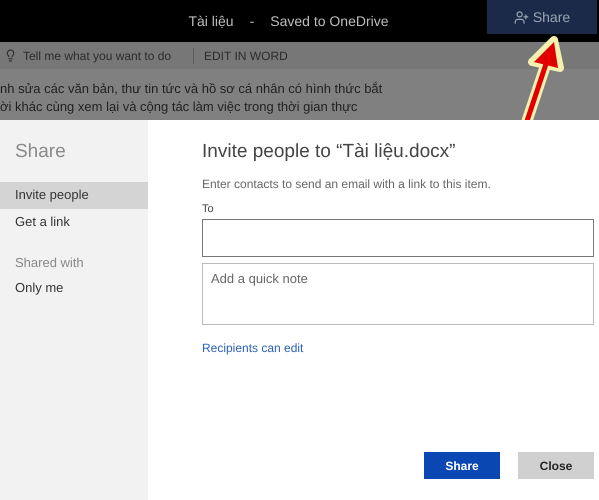 The width and height of the screenshot is (599, 500). What do you see at coordinates (556, 465) in the screenshot?
I see `close-button: Close` at bounding box center [556, 465].